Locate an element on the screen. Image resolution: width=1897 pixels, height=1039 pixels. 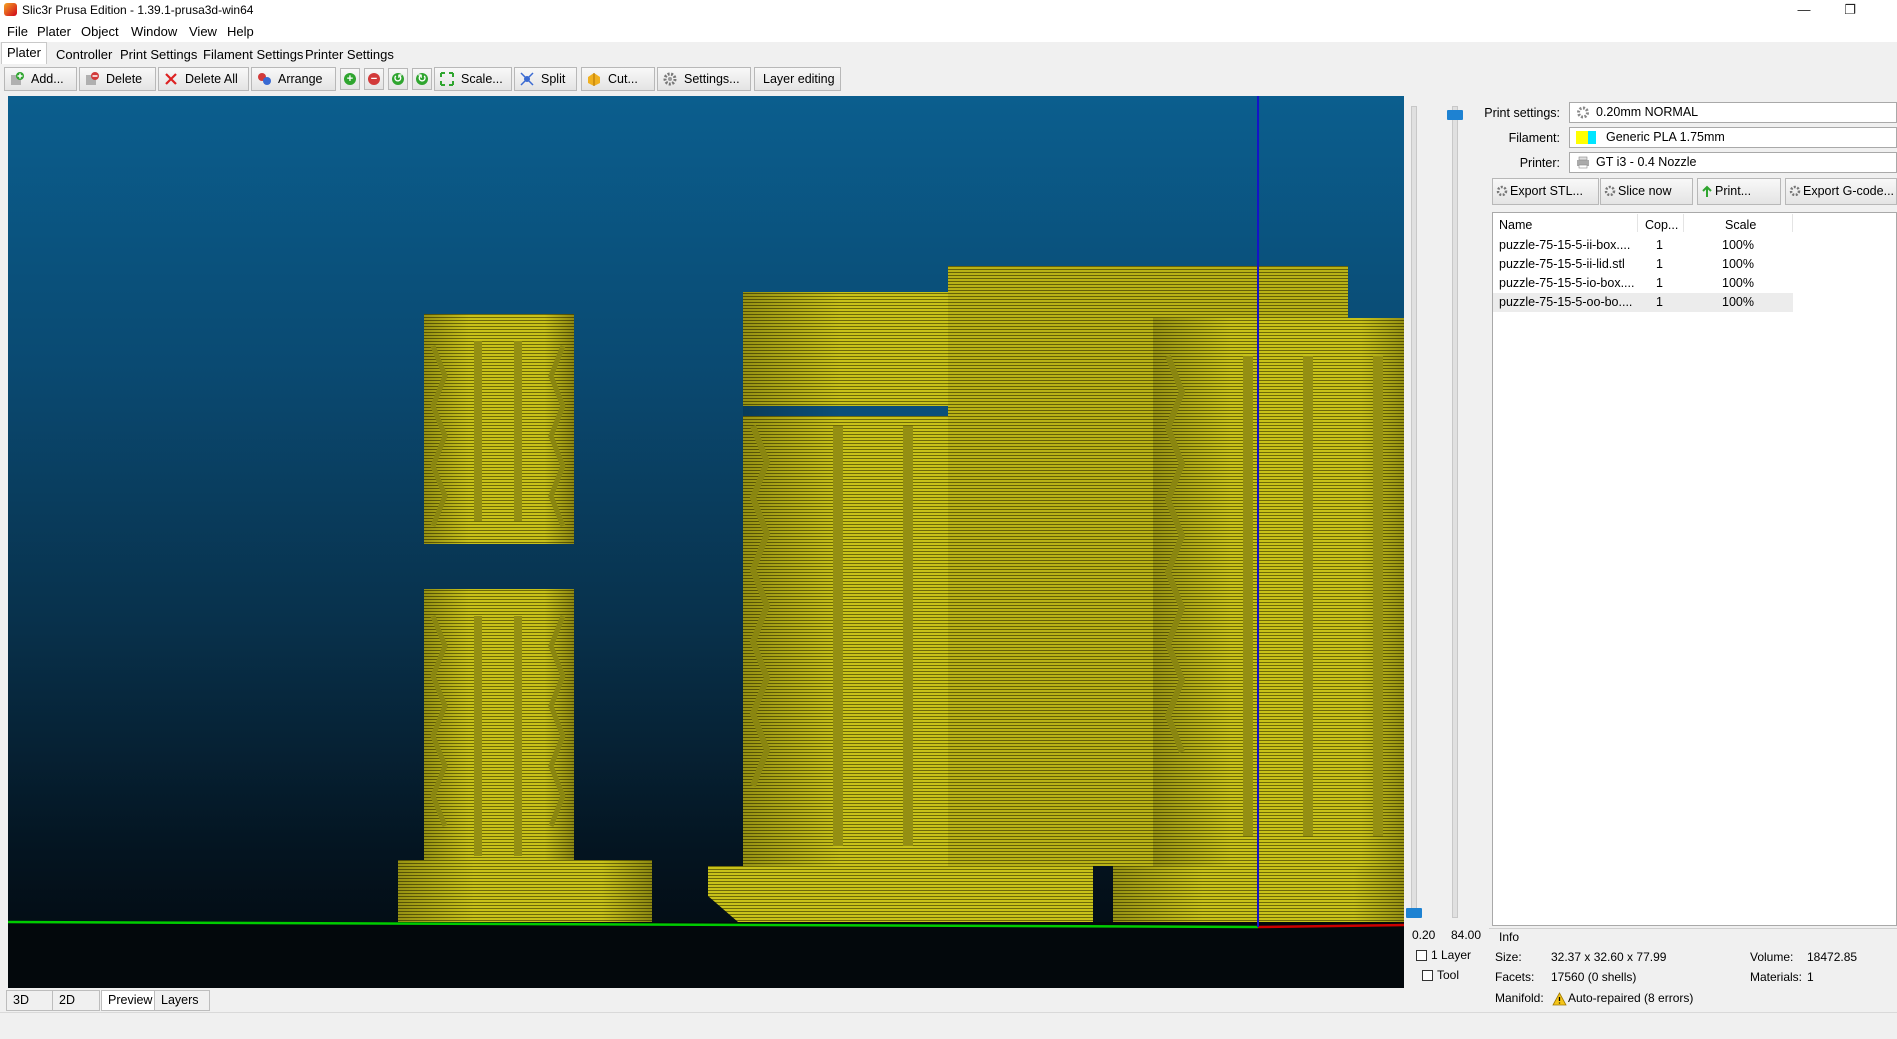
slice-now-button: Slice now is located at coordinates (1646, 191).